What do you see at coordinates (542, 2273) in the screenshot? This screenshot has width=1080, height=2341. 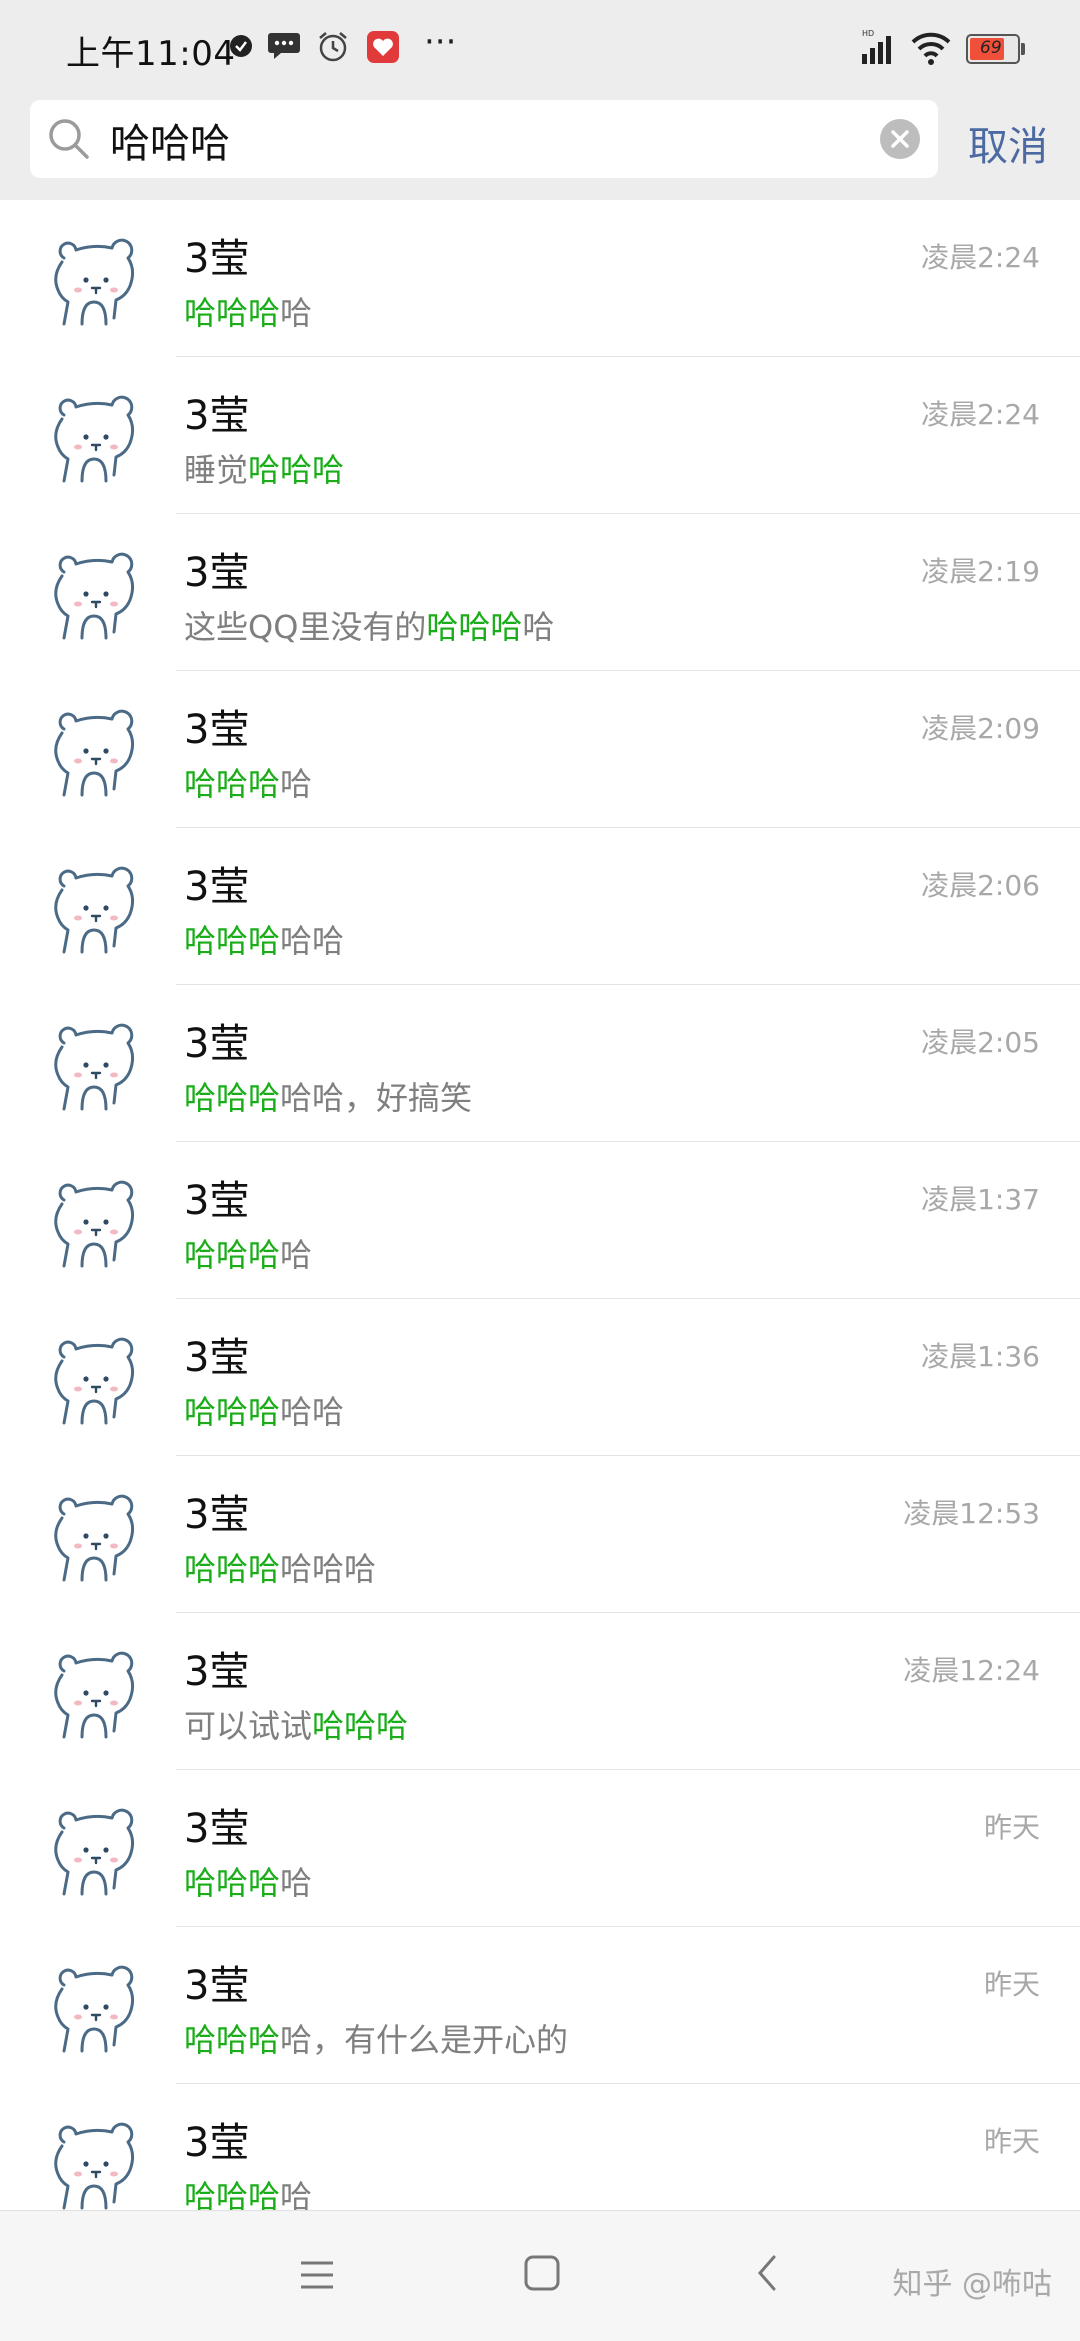 I see `home-icon` at bounding box center [542, 2273].